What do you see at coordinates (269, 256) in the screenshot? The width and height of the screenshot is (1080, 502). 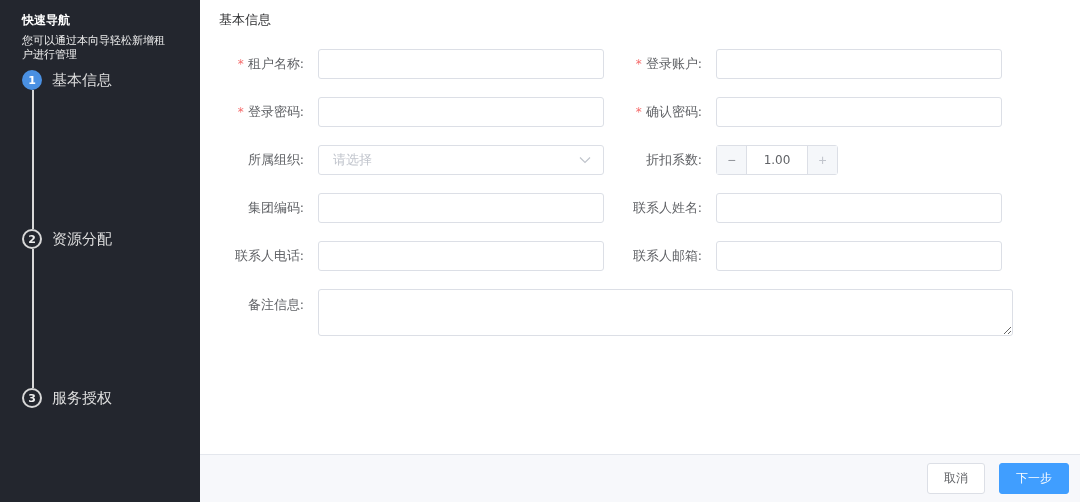 I see `field-label: 联系人电话:` at bounding box center [269, 256].